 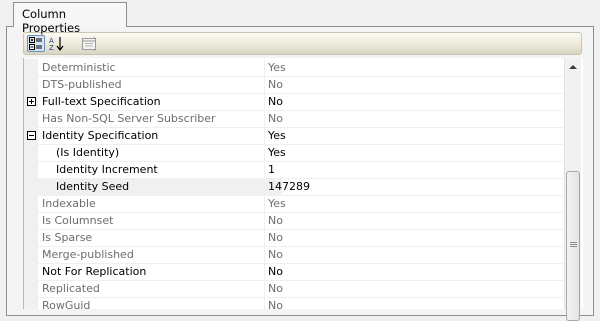 I want to click on vertical-scrollbar, so click(x=572, y=189).